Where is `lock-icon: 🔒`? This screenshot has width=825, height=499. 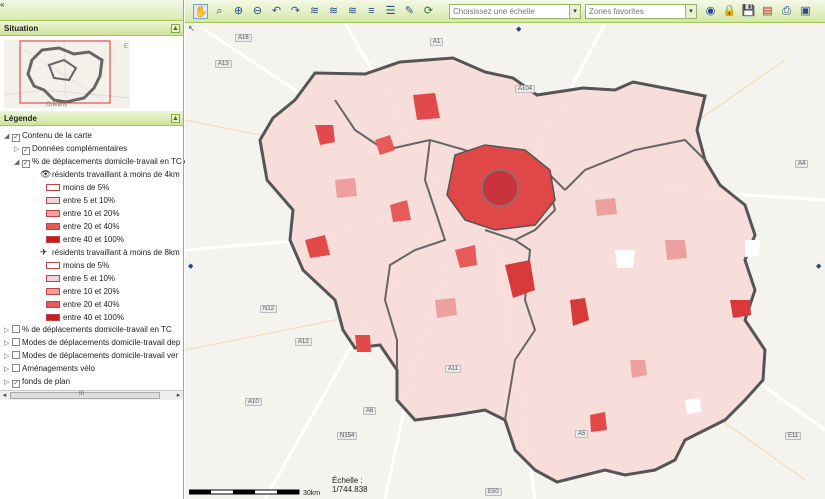 lock-icon: 🔒 is located at coordinates (729, 11).